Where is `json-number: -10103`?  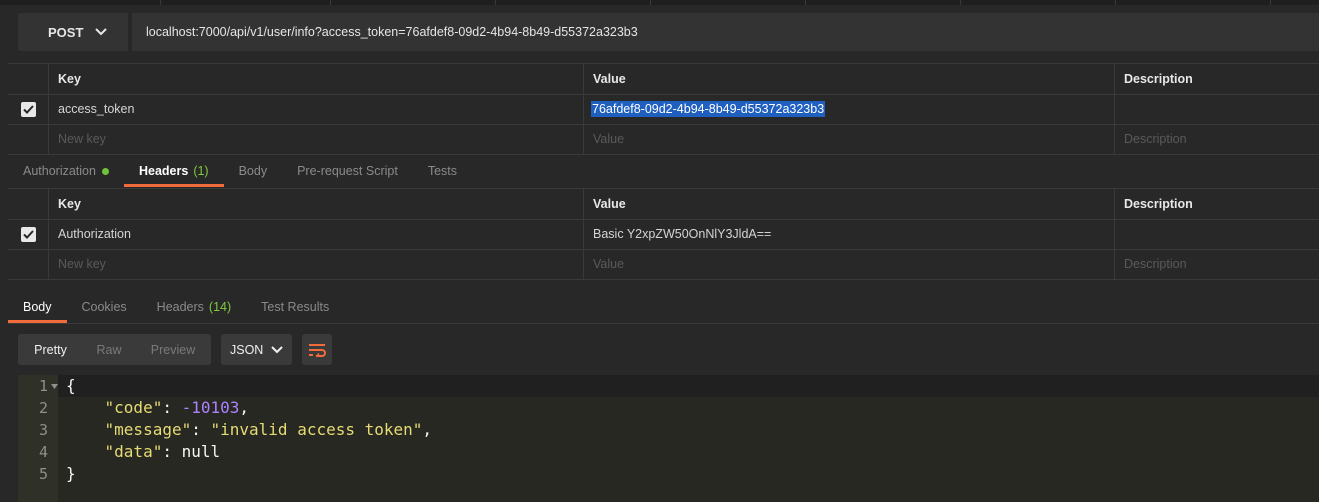 json-number: -10103 is located at coordinates (210, 407).